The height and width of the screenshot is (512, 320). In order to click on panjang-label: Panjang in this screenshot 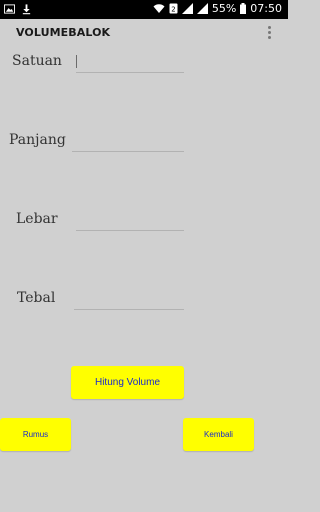, I will do `click(37, 140)`.